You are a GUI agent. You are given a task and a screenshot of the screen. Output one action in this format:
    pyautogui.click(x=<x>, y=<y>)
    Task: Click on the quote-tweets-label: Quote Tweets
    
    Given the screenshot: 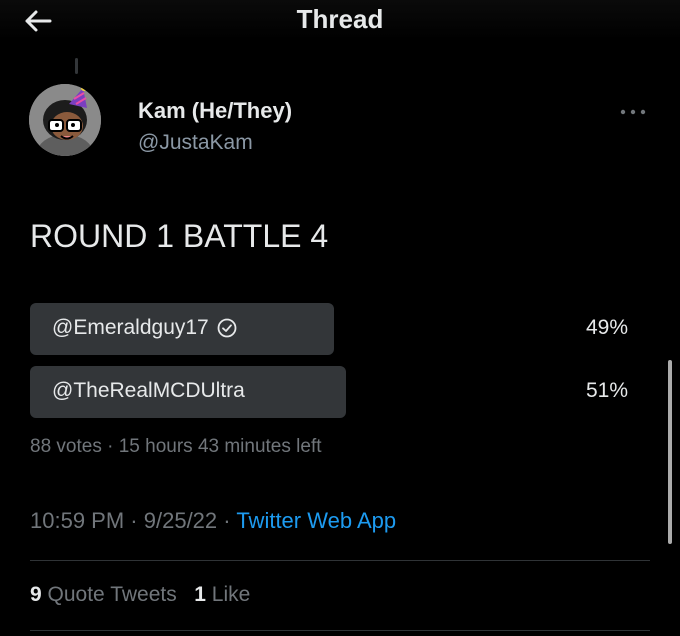 What is the action you would take?
    pyautogui.click(x=112, y=594)
    